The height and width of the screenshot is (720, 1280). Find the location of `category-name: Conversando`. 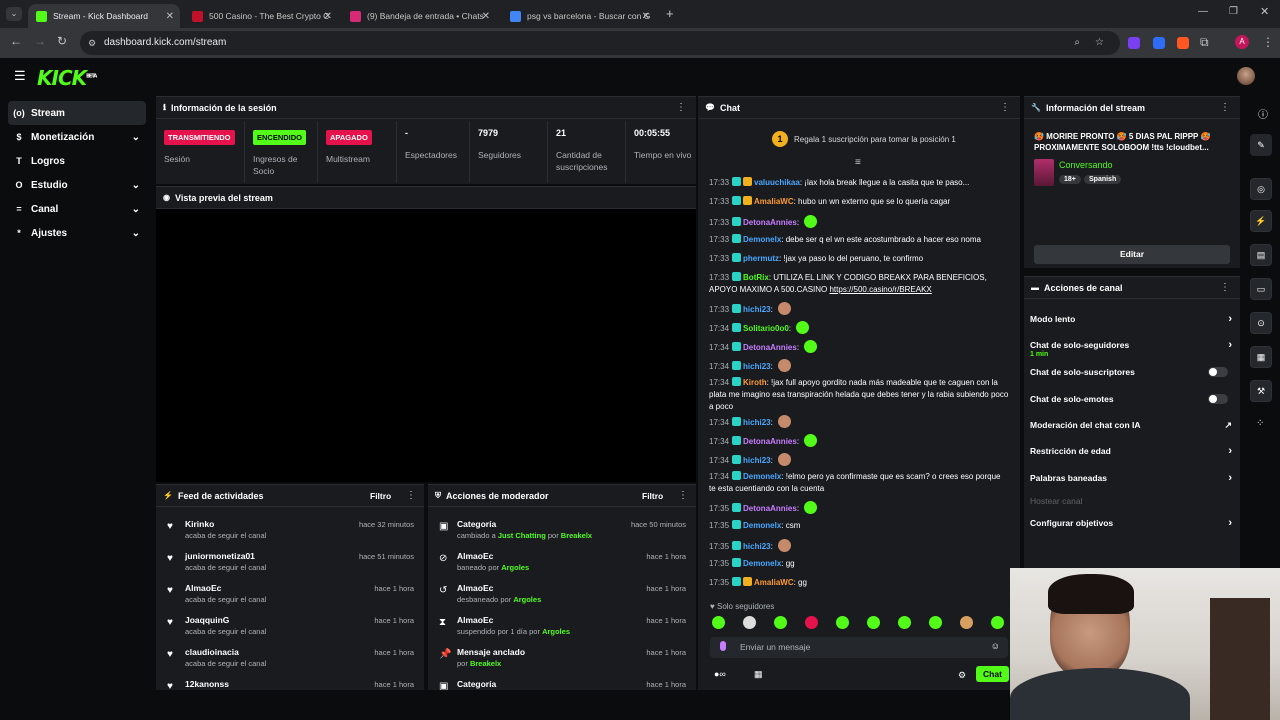

category-name: Conversando is located at coordinates (1086, 165).